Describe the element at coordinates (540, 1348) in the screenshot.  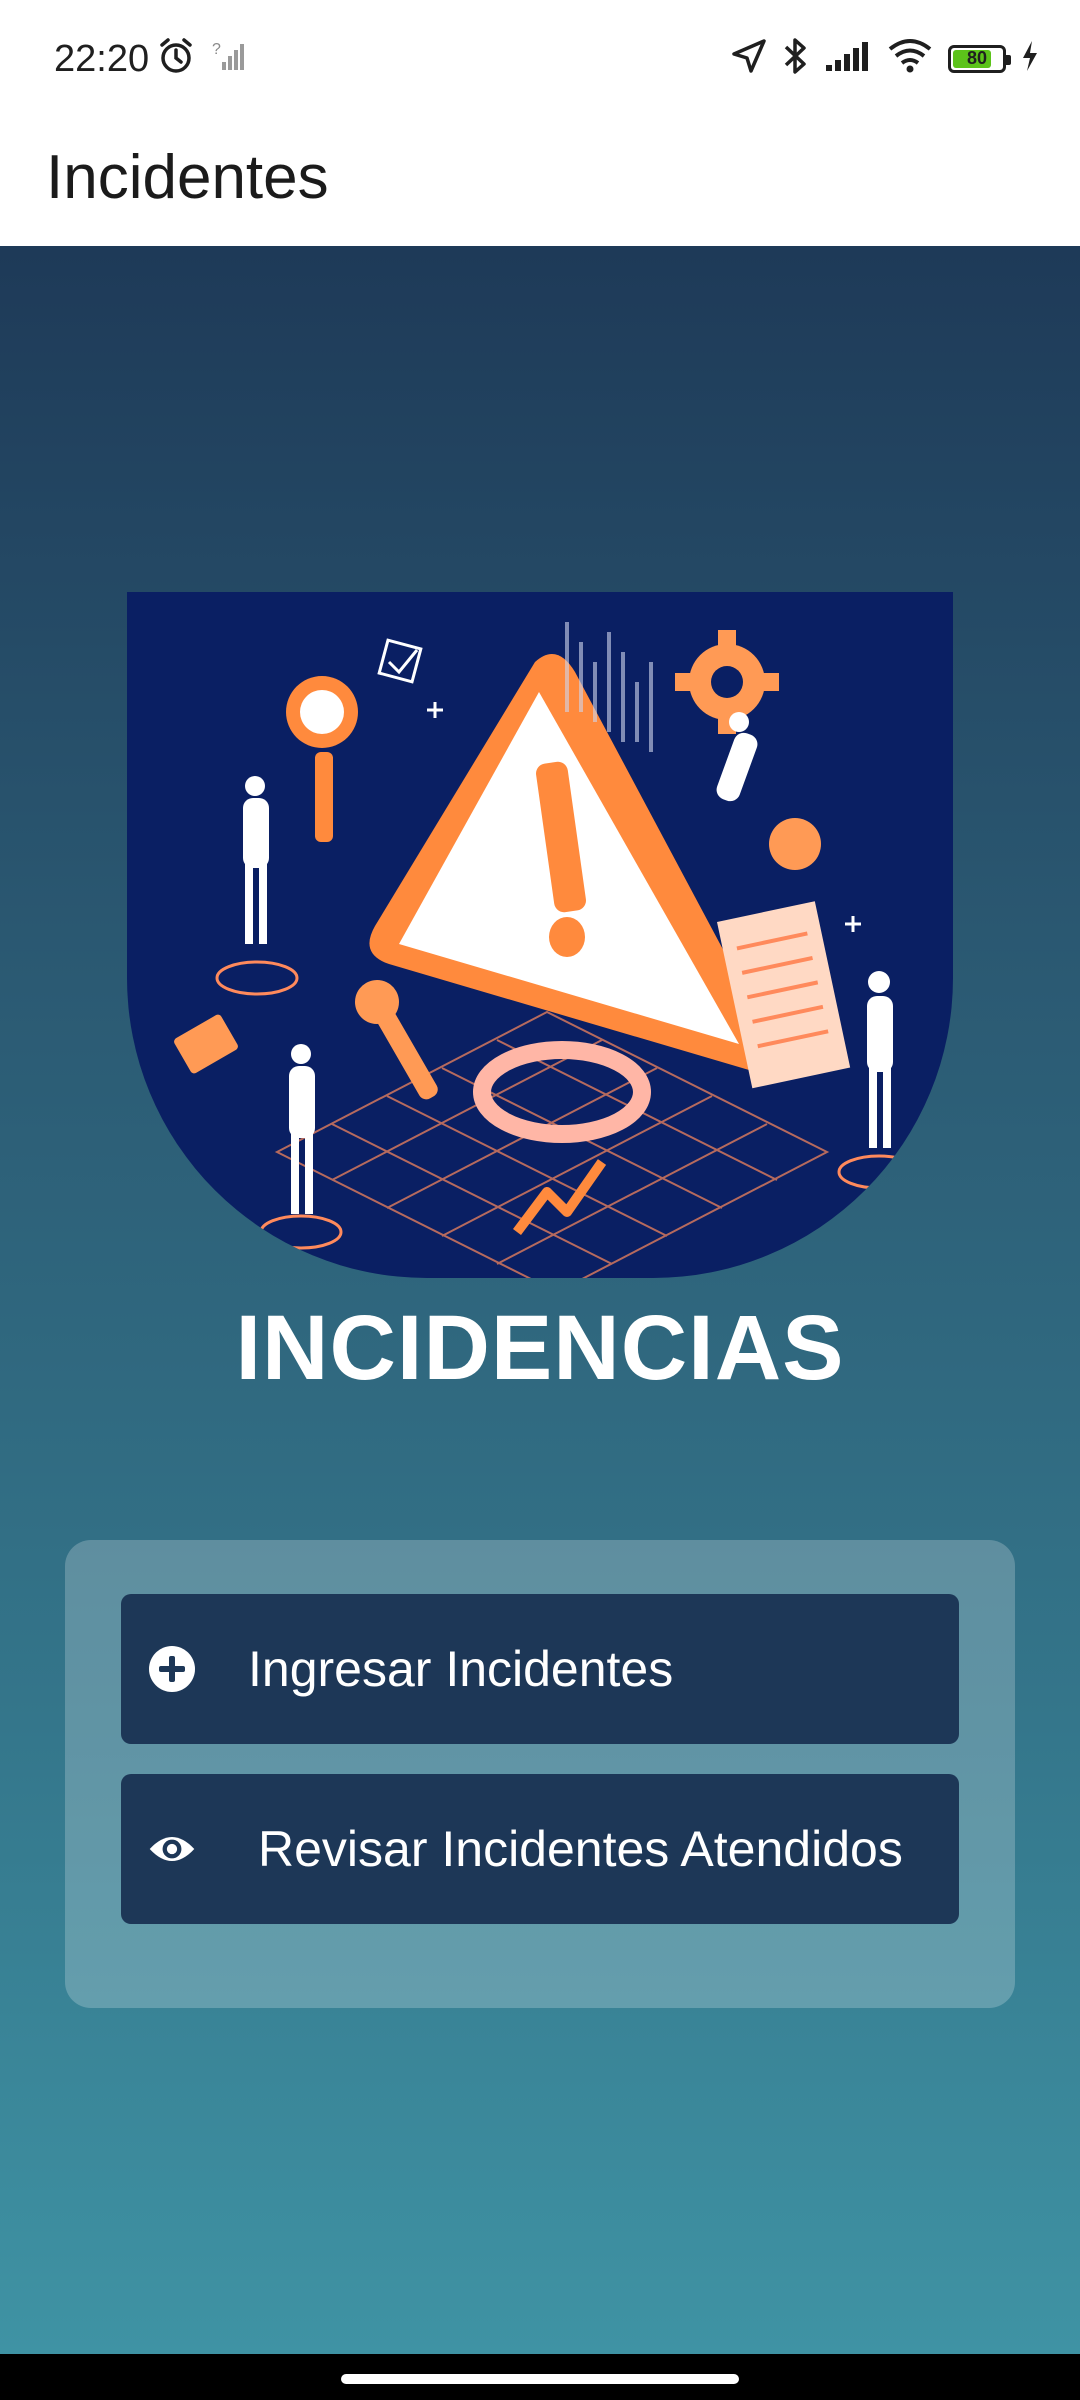
I see `main-heading: INCIDENCIAS` at that location.